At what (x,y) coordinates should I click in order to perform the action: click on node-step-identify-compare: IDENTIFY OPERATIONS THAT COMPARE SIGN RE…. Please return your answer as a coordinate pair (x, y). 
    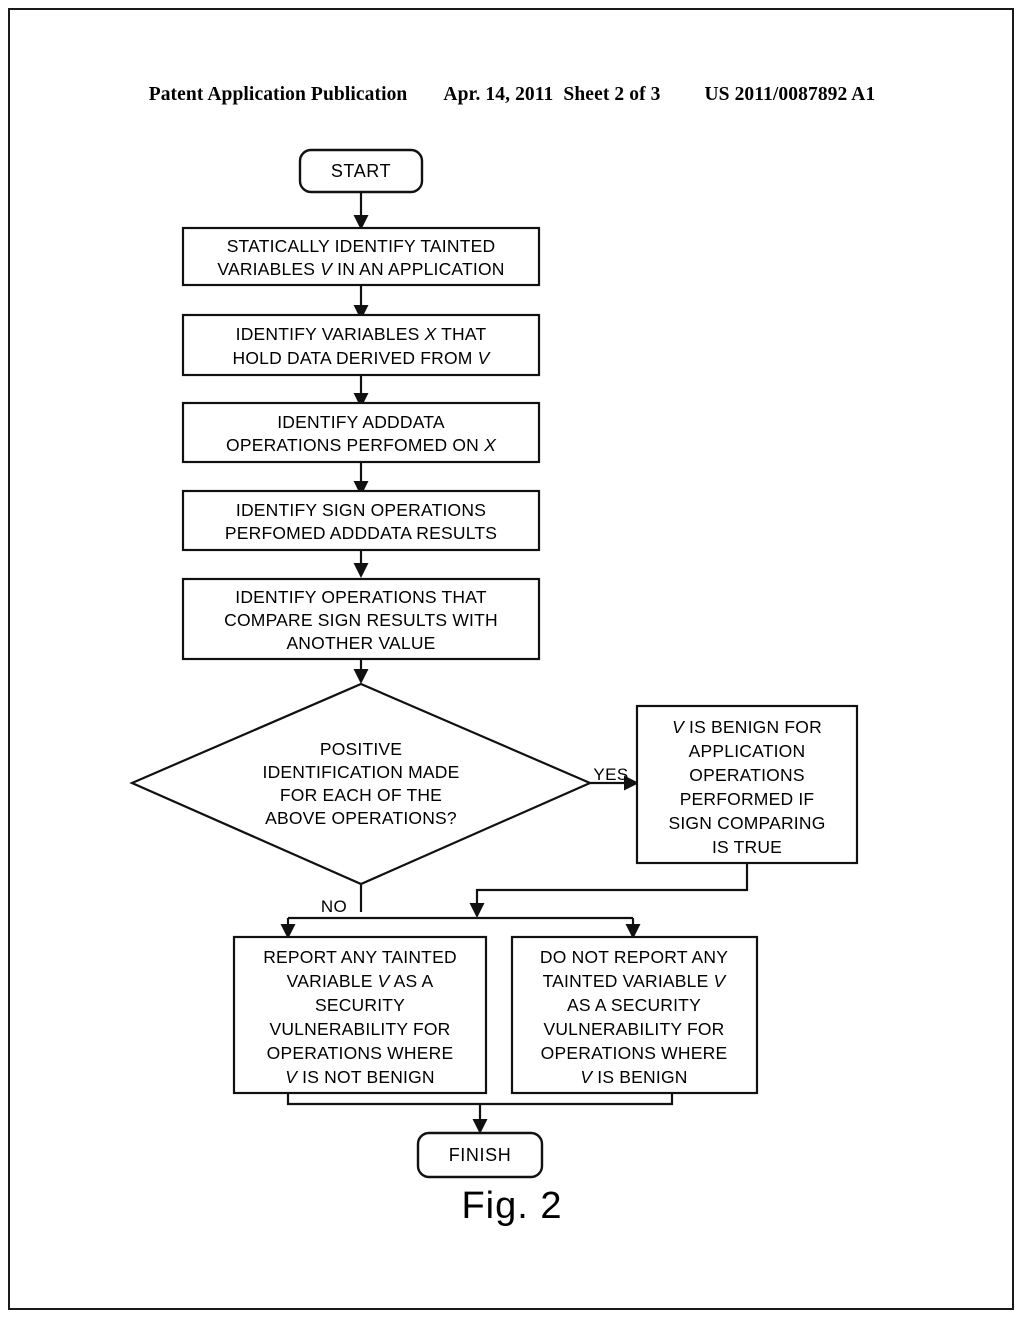
    Looking at the image, I should click on (361, 619).